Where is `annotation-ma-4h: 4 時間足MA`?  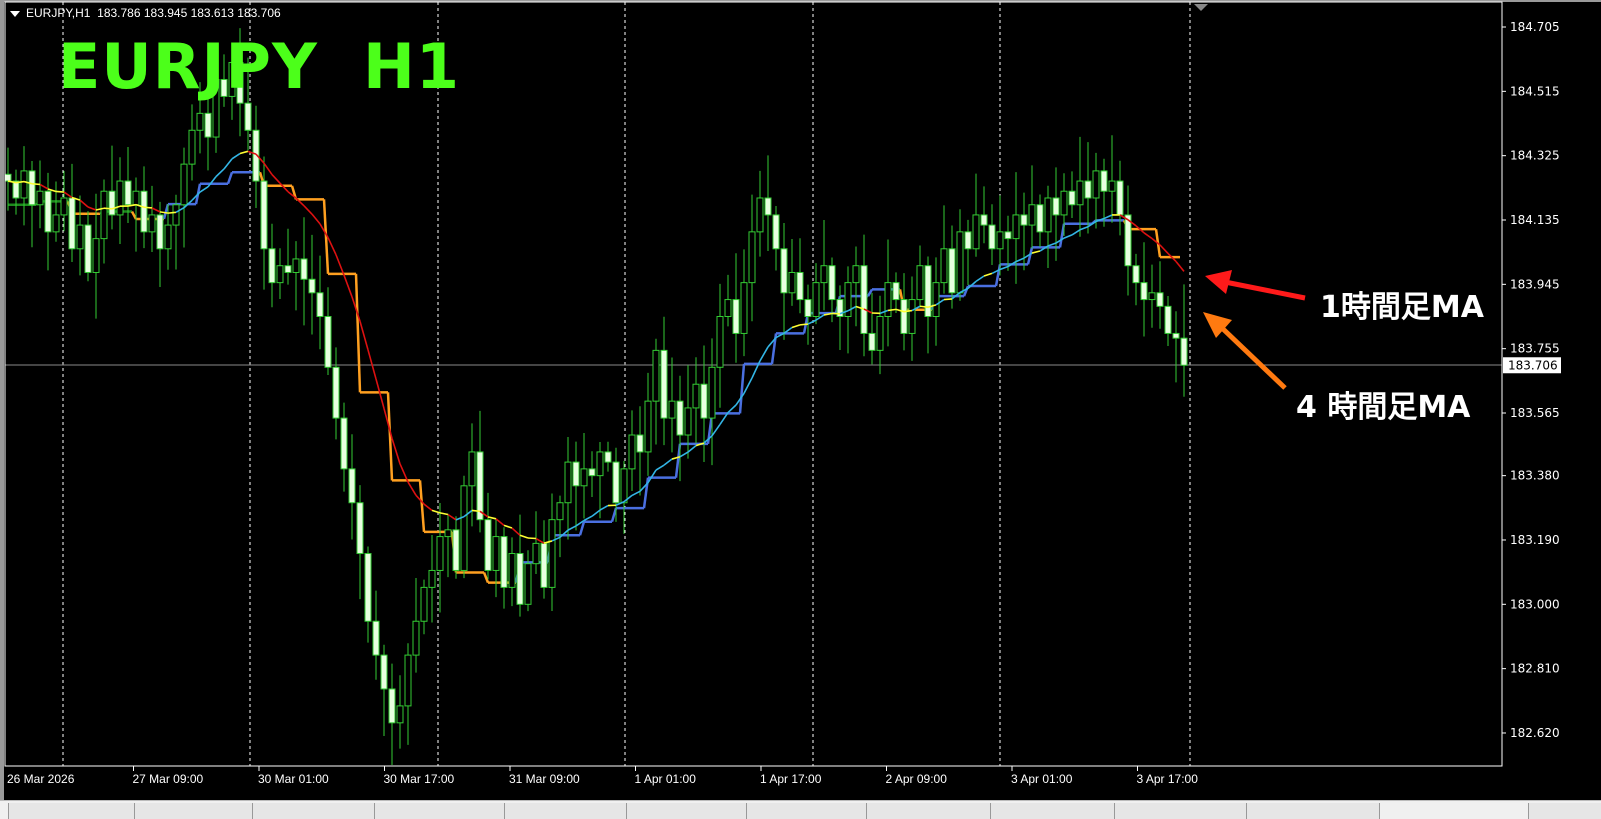
annotation-ma-4h: 4 時間足MA is located at coordinates (1383, 404).